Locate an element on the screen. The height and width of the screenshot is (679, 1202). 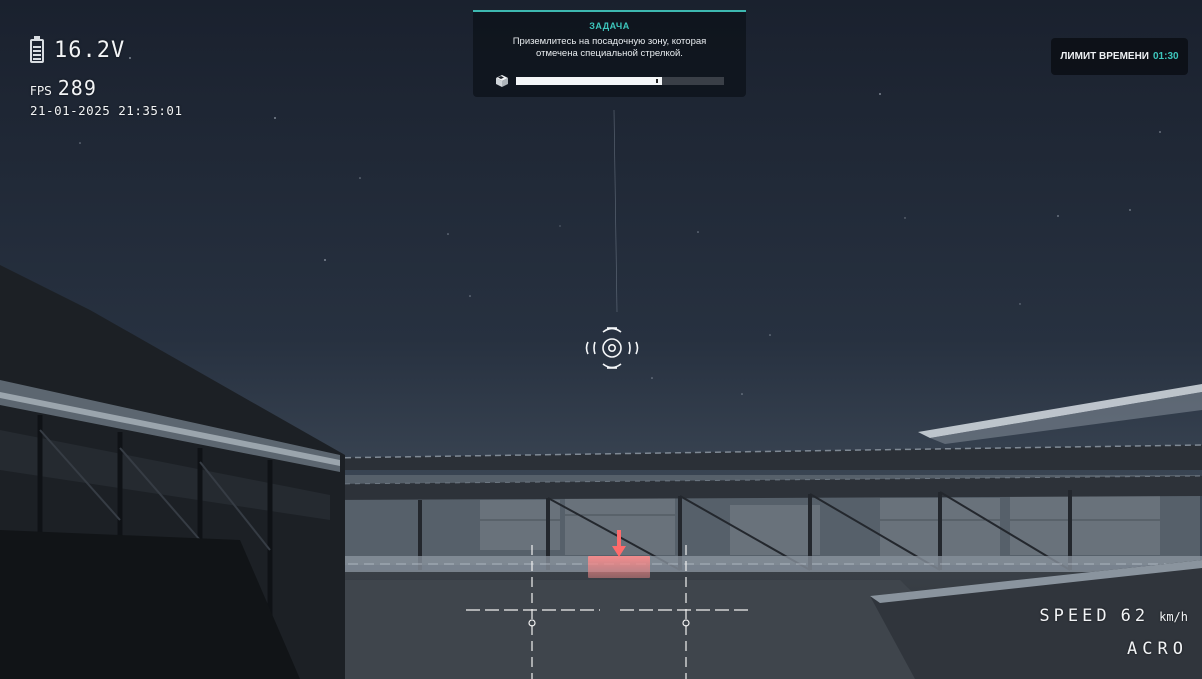
flight-mode: ACRO is located at coordinates (1157, 649).